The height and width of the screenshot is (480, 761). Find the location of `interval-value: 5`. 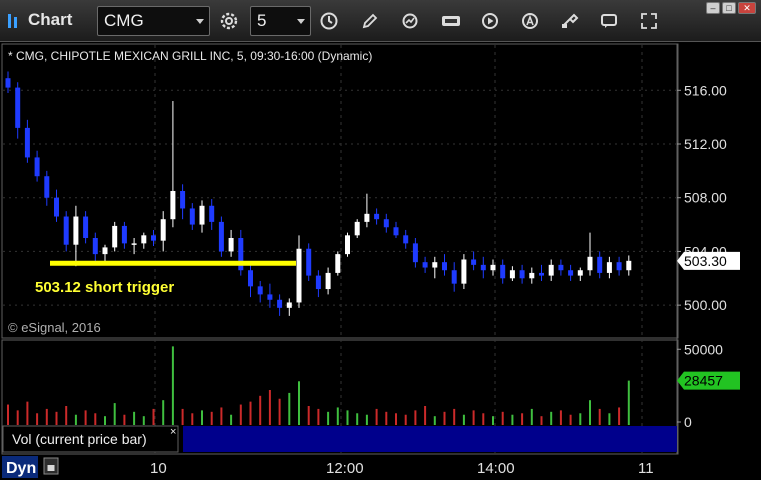

interval-value: 5 is located at coordinates (262, 20).